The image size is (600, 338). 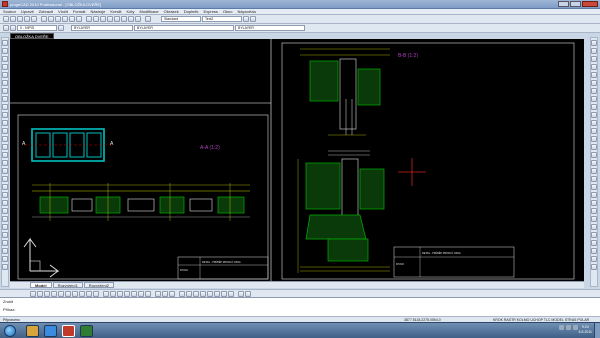 I want to click on edit-hatch-icon, so click(x=594, y=187).